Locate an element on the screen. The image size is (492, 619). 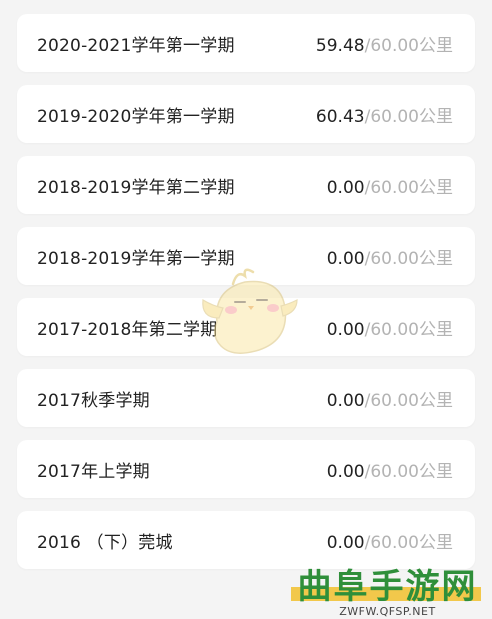
distance-progress: 59.48/60.00公里 is located at coordinates (384, 43).